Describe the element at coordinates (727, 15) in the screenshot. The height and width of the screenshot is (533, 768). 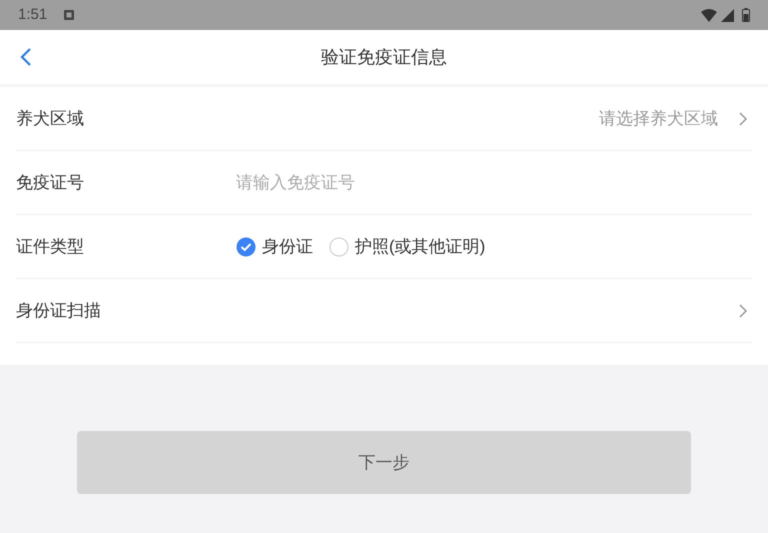
I see `signal-icon` at that location.